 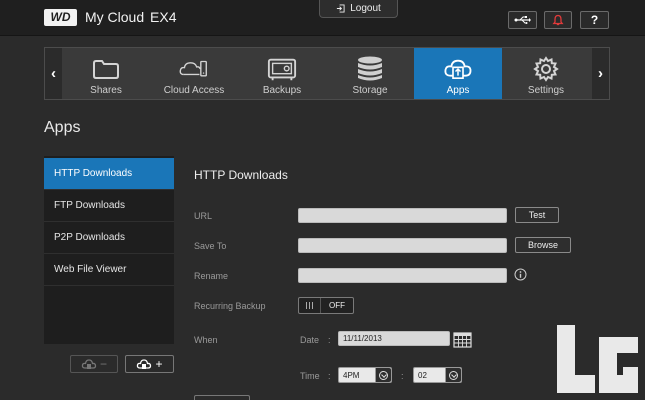 I want to click on logout-button: Logout, so click(x=358, y=9).